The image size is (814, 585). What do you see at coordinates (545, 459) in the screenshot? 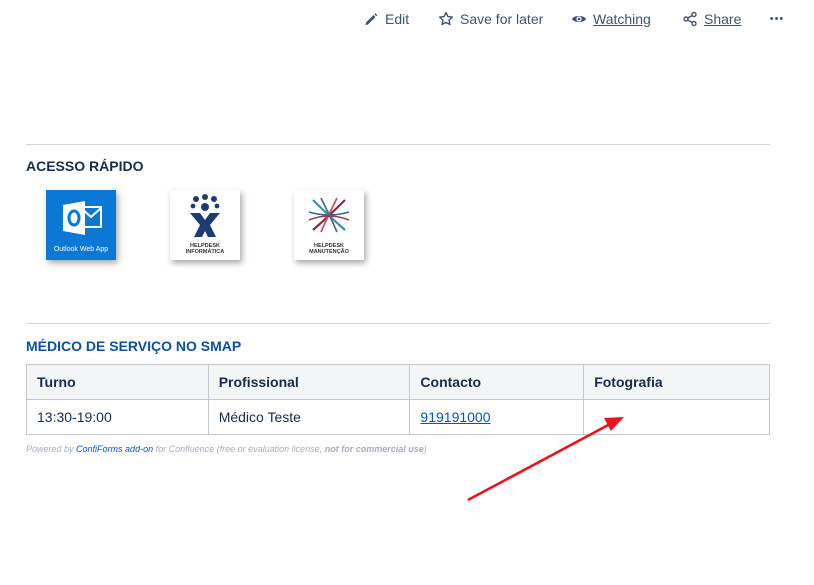
I see `annotation-arrow` at bounding box center [545, 459].